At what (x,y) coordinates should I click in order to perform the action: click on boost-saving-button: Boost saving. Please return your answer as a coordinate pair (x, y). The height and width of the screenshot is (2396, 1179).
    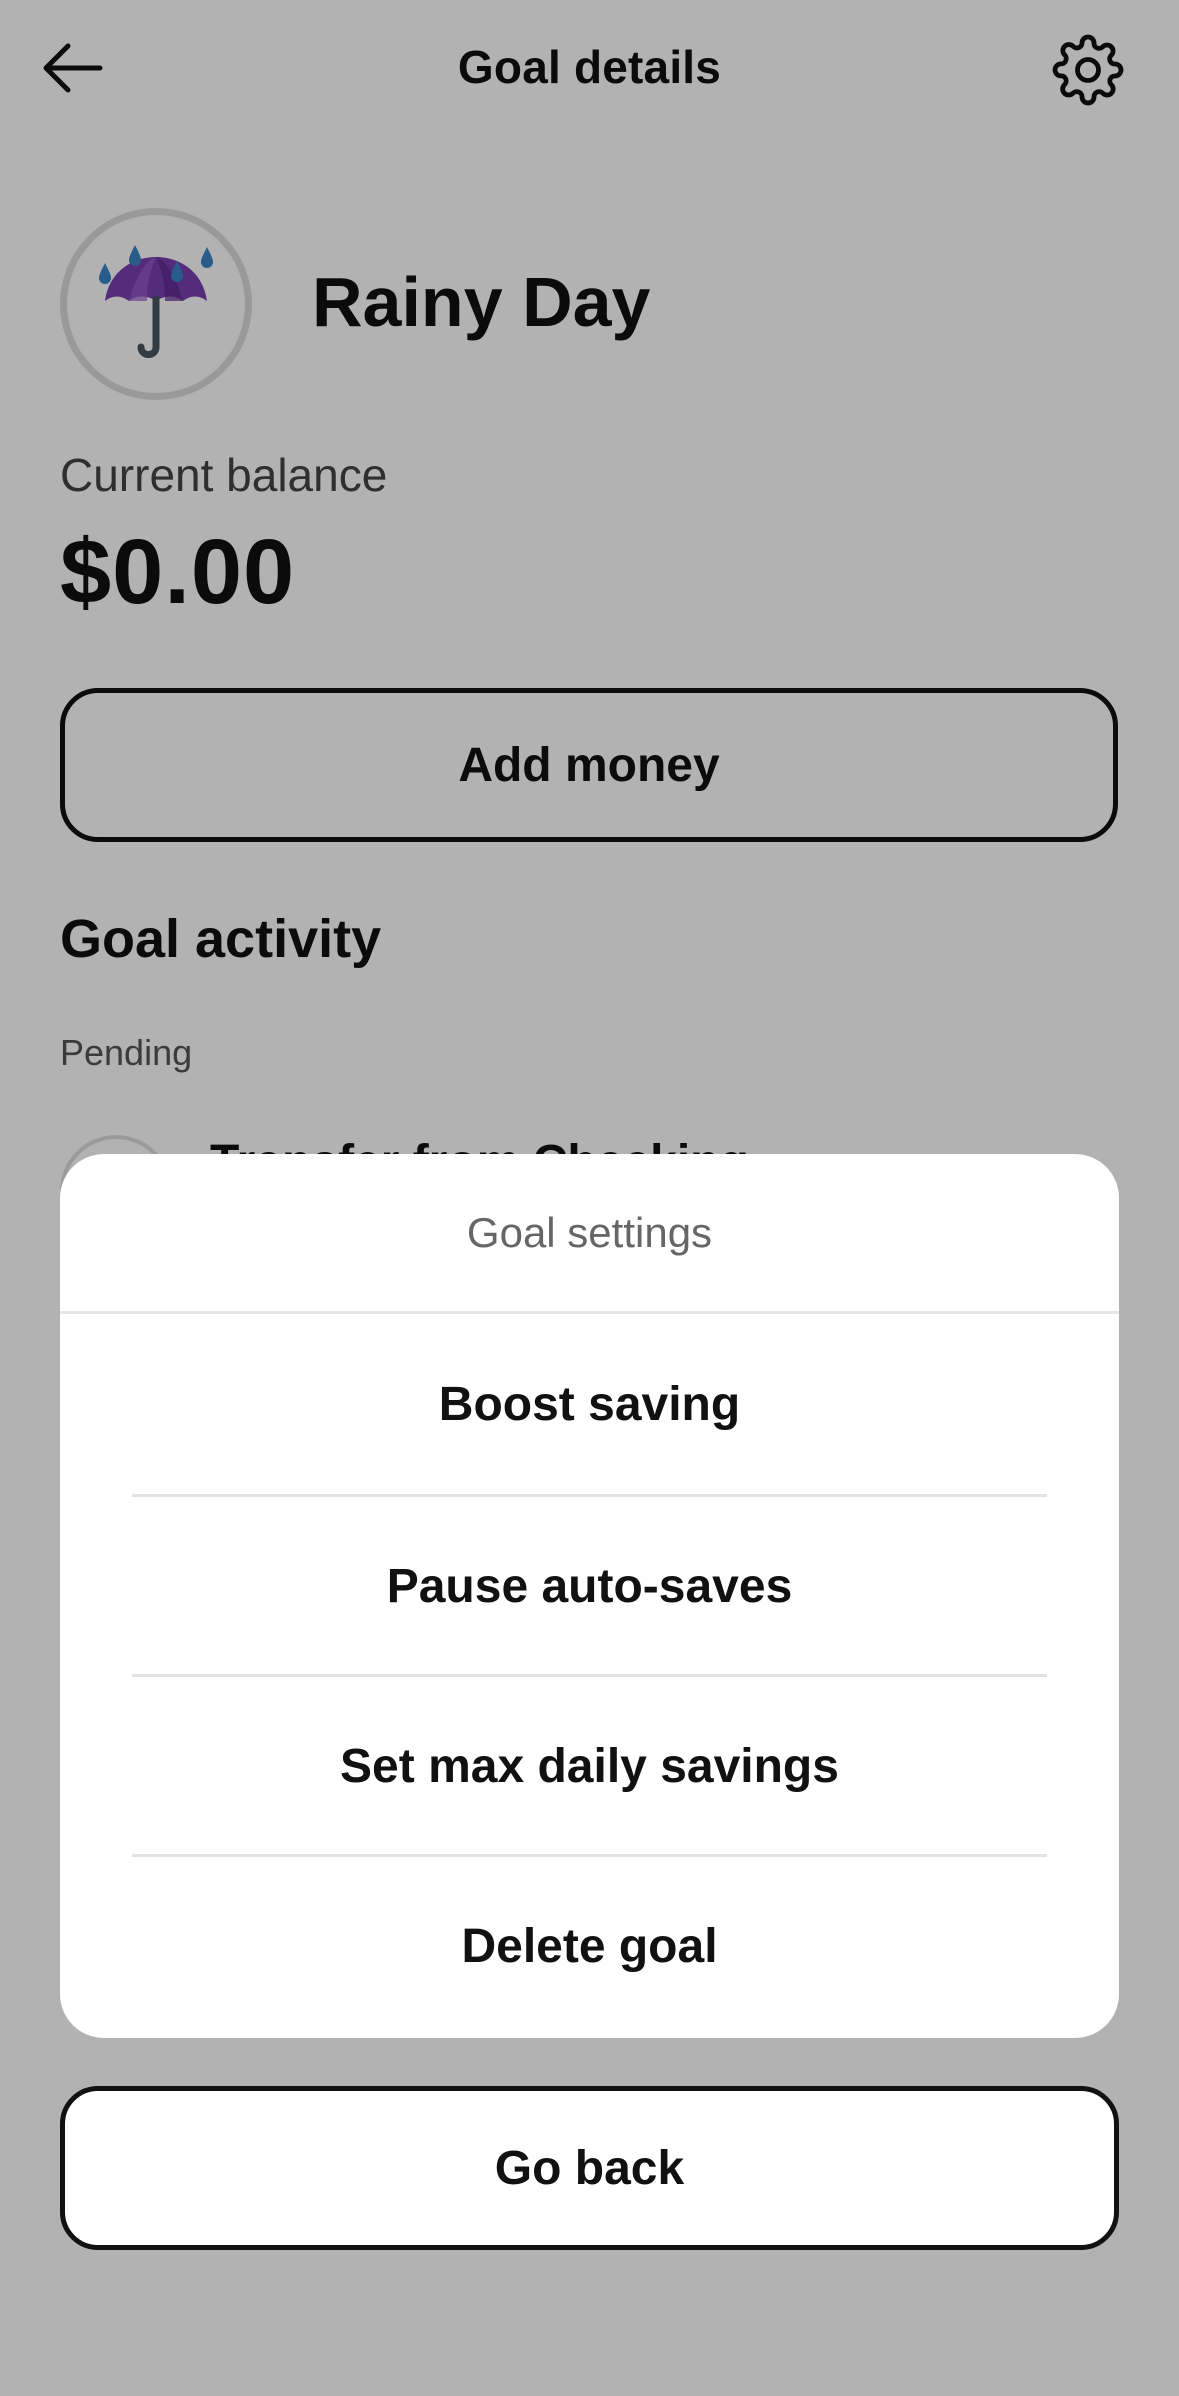
    Looking at the image, I should click on (589, 1404).